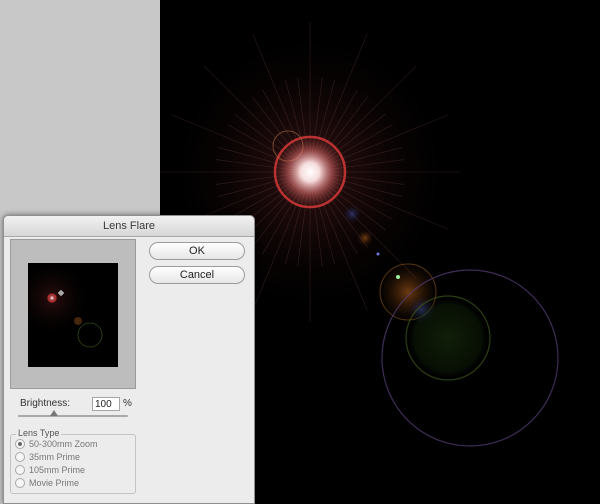 This screenshot has width=600, height=504. Describe the element at coordinates (39, 433) in the screenshot. I see `lens-type-legend: Lens Type` at that location.